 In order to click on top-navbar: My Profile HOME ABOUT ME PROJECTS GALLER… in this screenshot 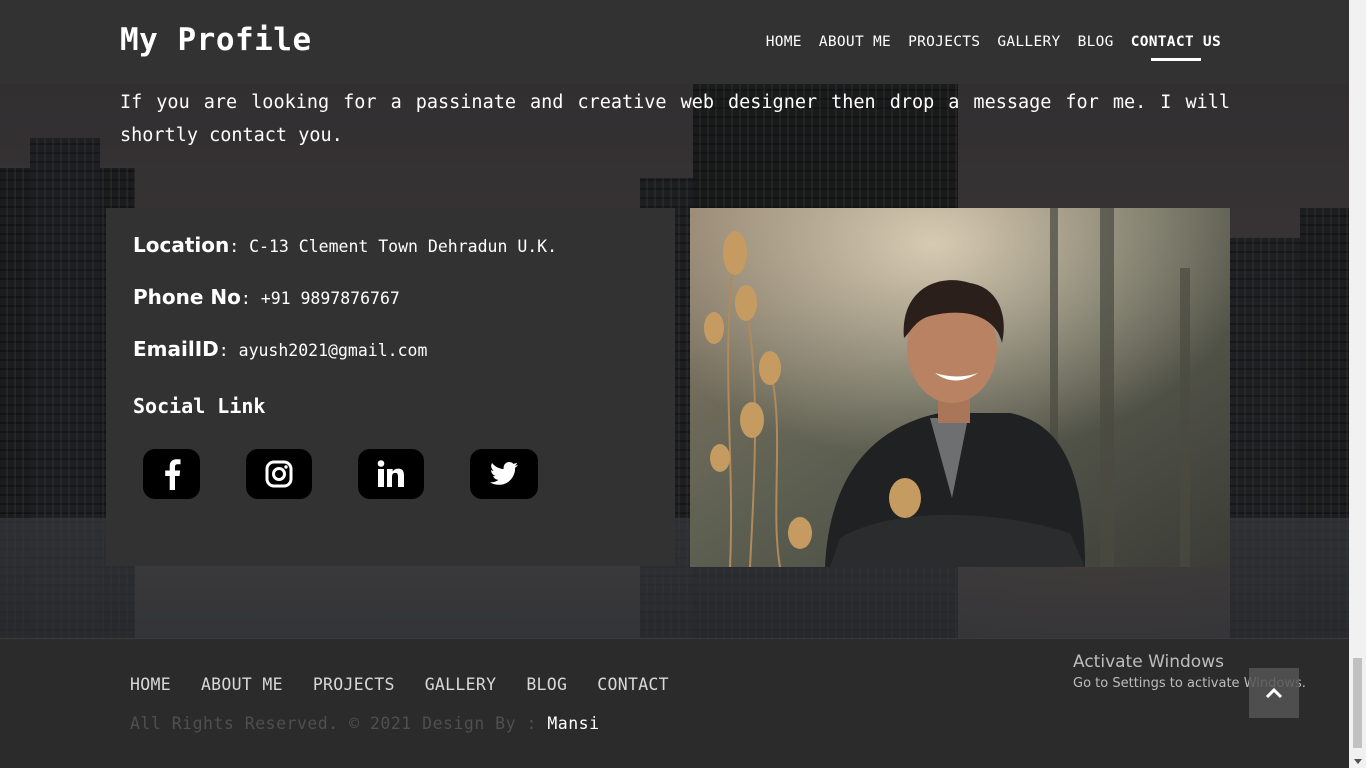, I will do `click(674, 42)`.